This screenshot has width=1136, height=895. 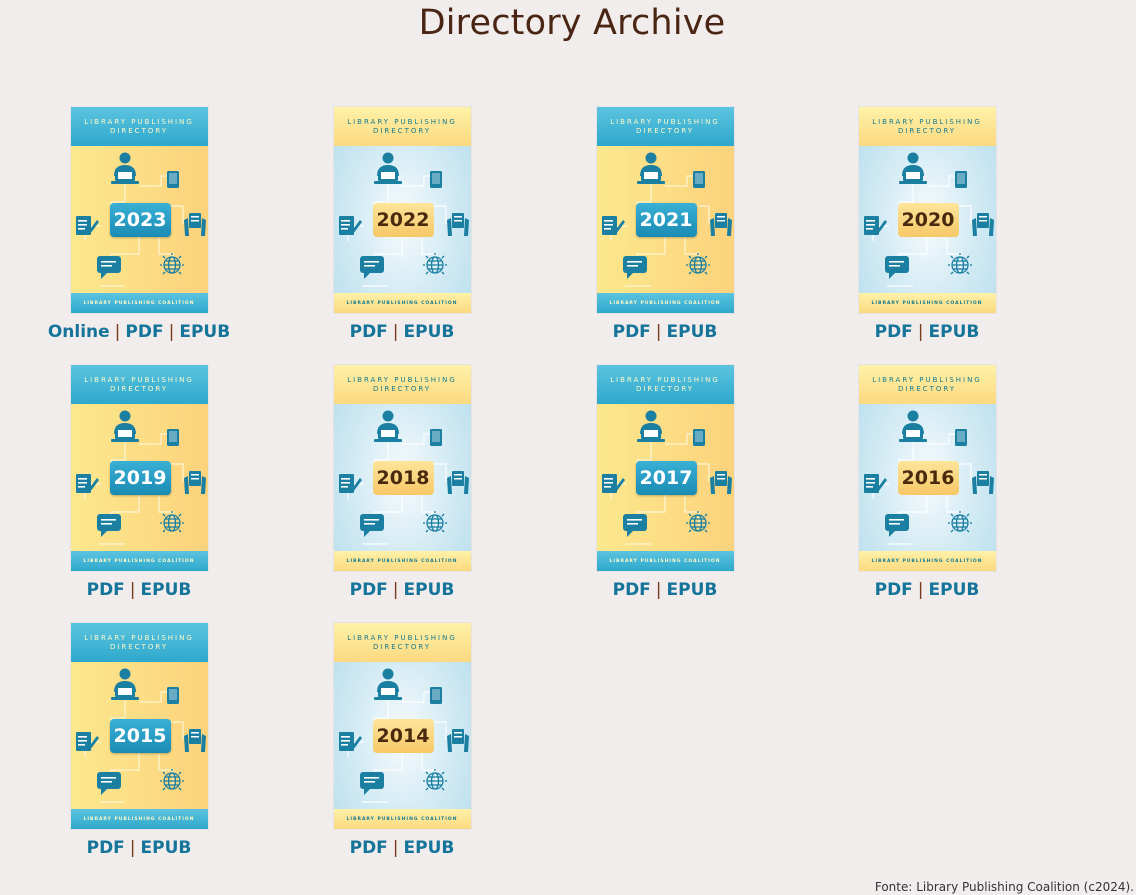 I want to click on epub-link-2014: EPUB, so click(x=429, y=848).